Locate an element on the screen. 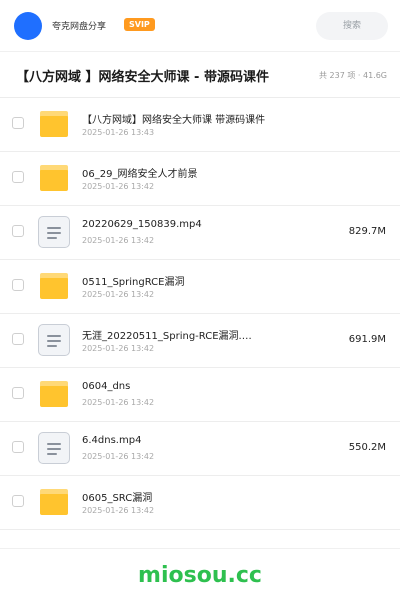 The image size is (400, 600). file-size: 829.7M is located at coordinates (367, 231).